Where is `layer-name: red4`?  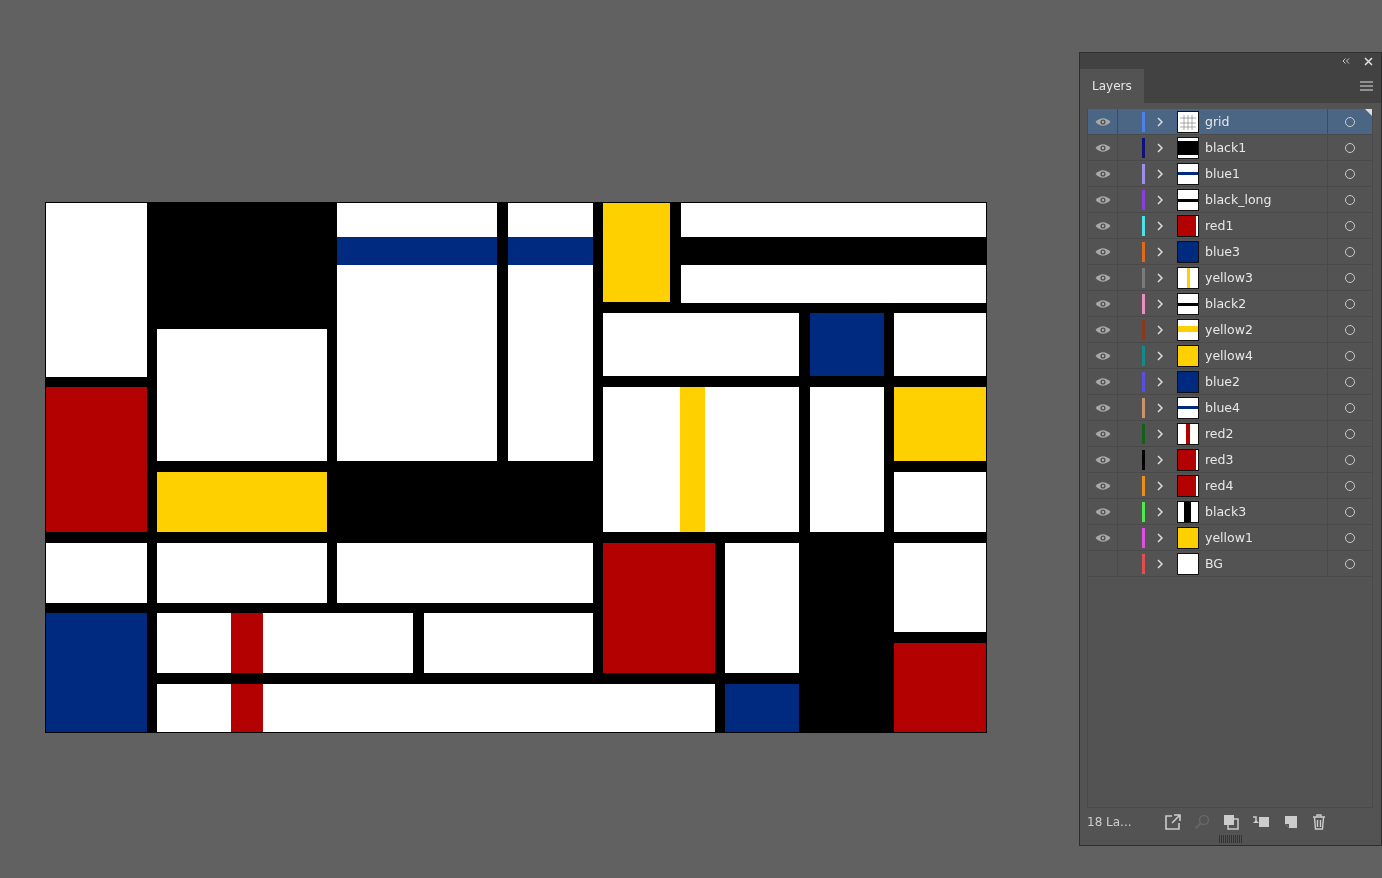
layer-name: red4 is located at coordinates (1220, 485).